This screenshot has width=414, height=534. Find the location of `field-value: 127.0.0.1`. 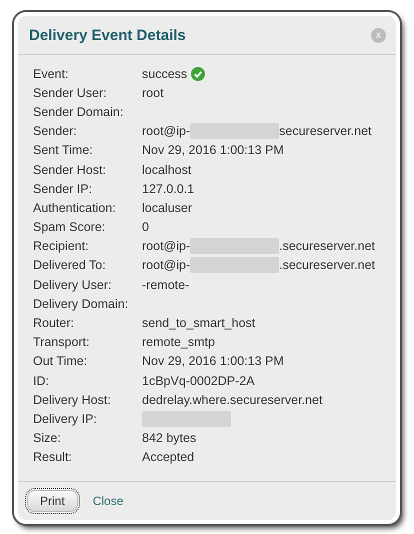

field-value: 127.0.0.1 is located at coordinates (168, 189).